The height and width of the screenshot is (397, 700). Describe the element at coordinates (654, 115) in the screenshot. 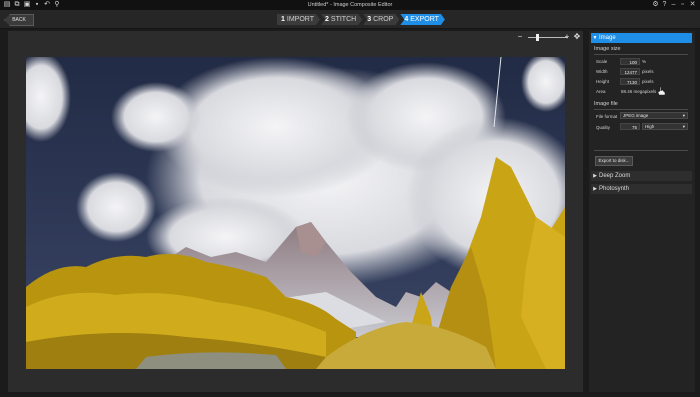

I see `file-format-select: JPEG image ▾` at that location.